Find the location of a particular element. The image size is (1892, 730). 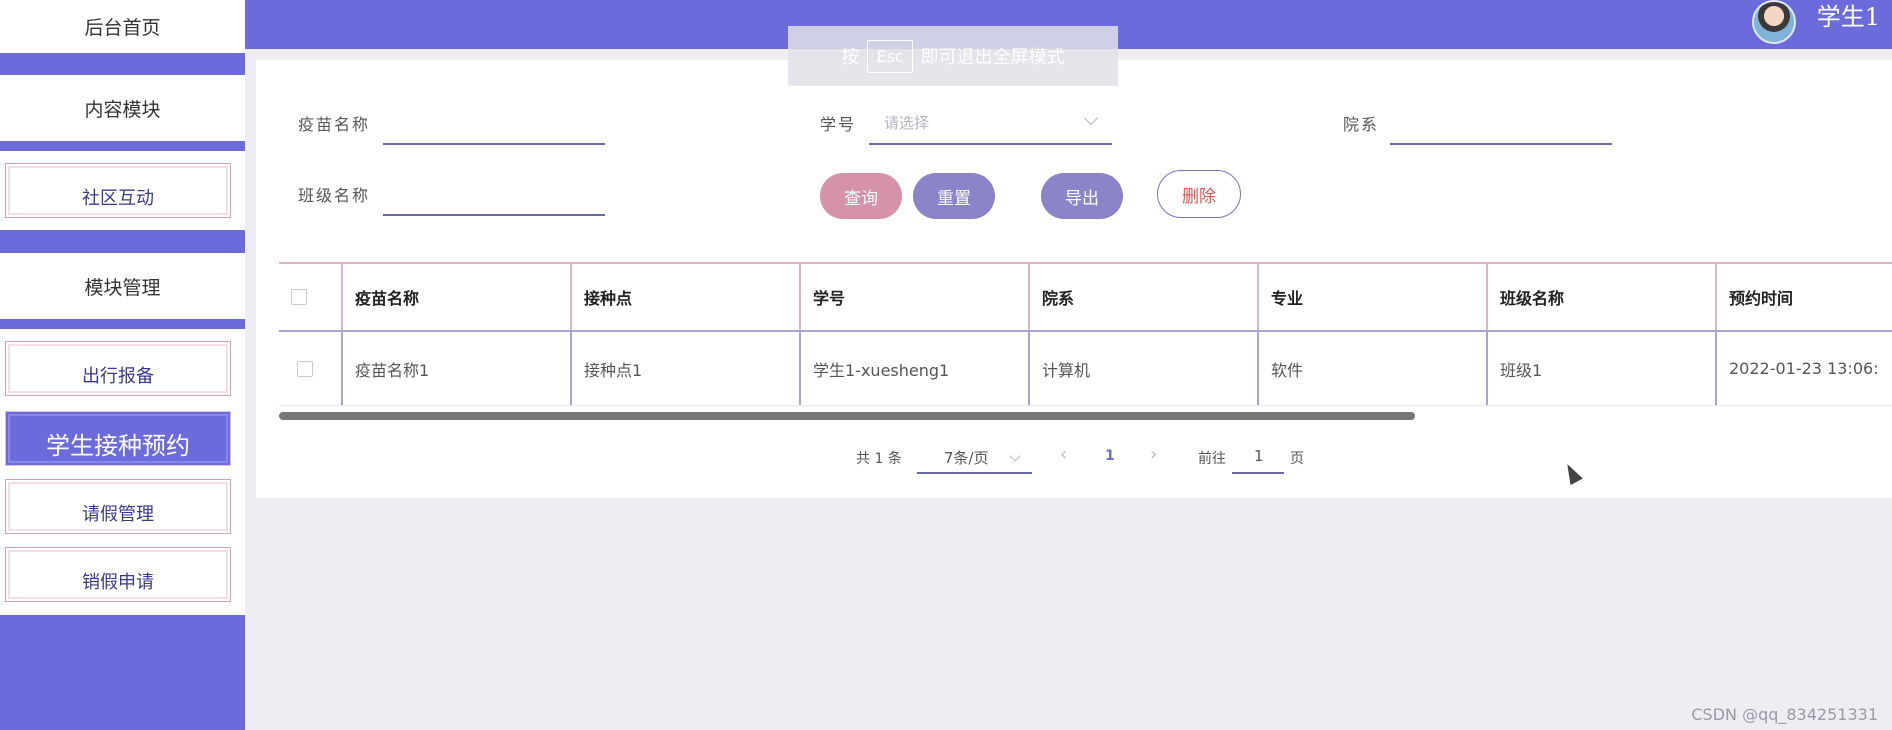

next-page-icon: › is located at coordinates (1153, 454).